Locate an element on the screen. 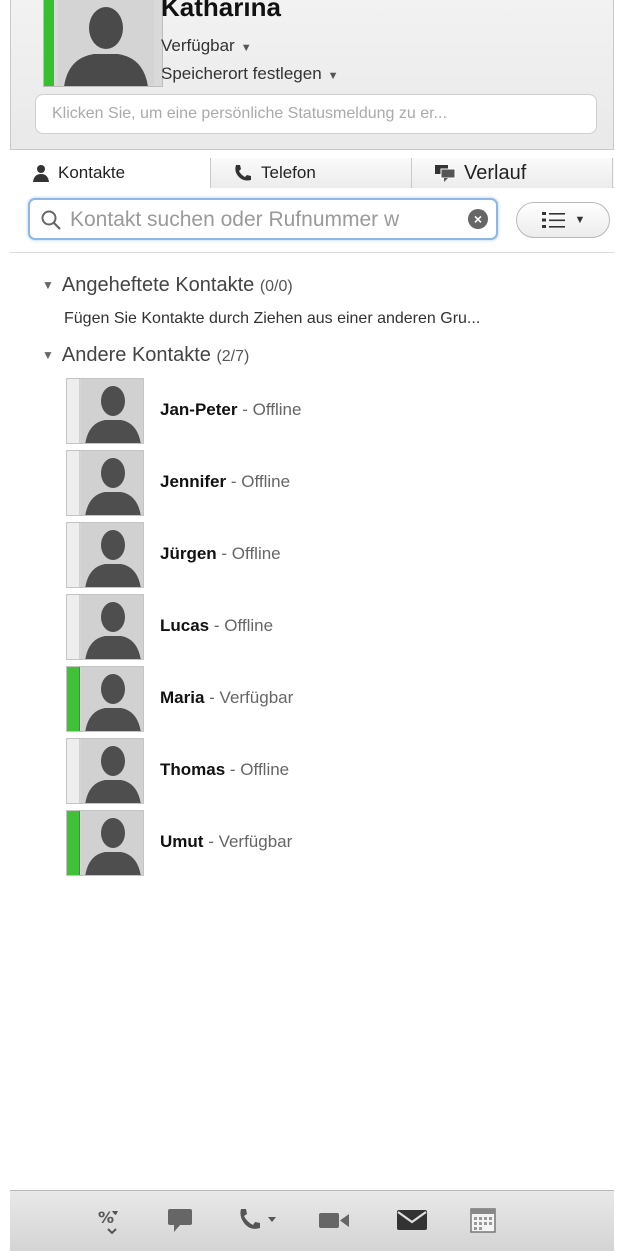 This screenshot has width=630, height=1251. view-options-button: ▼ is located at coordinates (563, 220).